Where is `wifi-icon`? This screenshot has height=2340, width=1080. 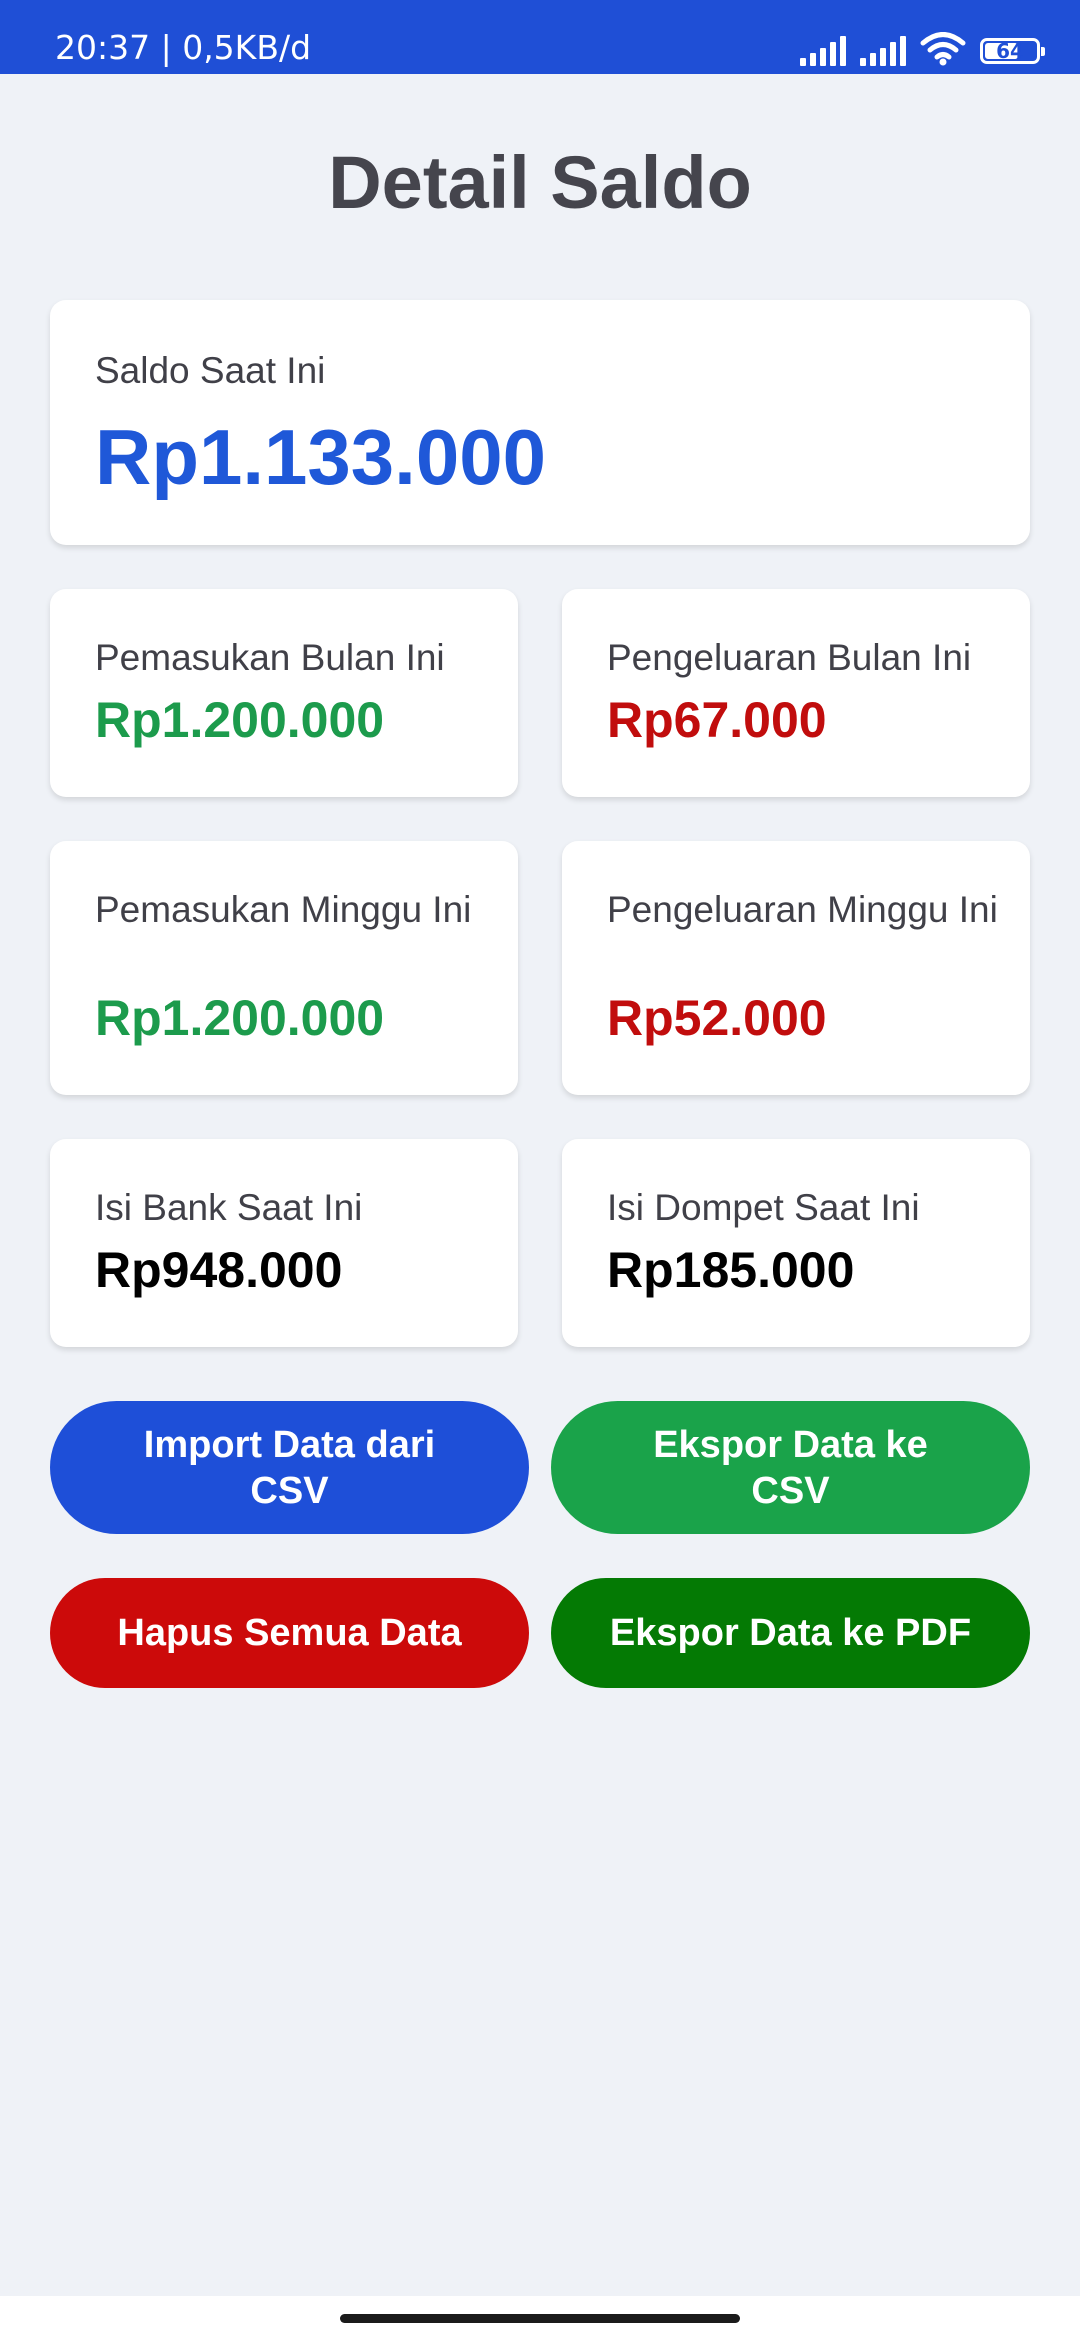 wifi-icon is located at coordinates (943, 49).